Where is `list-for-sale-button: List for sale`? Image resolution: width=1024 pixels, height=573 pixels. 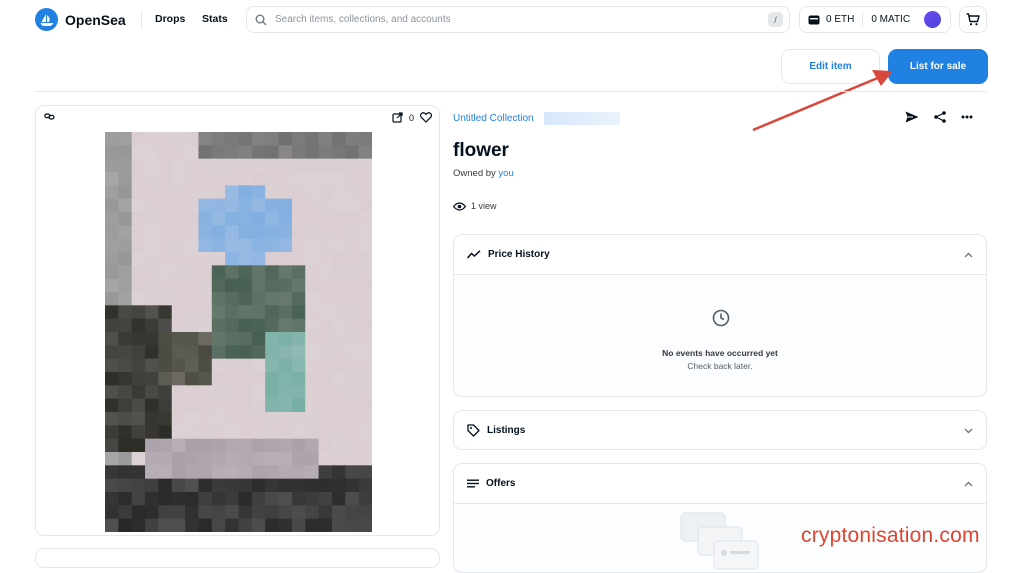 list-for-sale-button: List for sale is located at coordinates (938, 66).